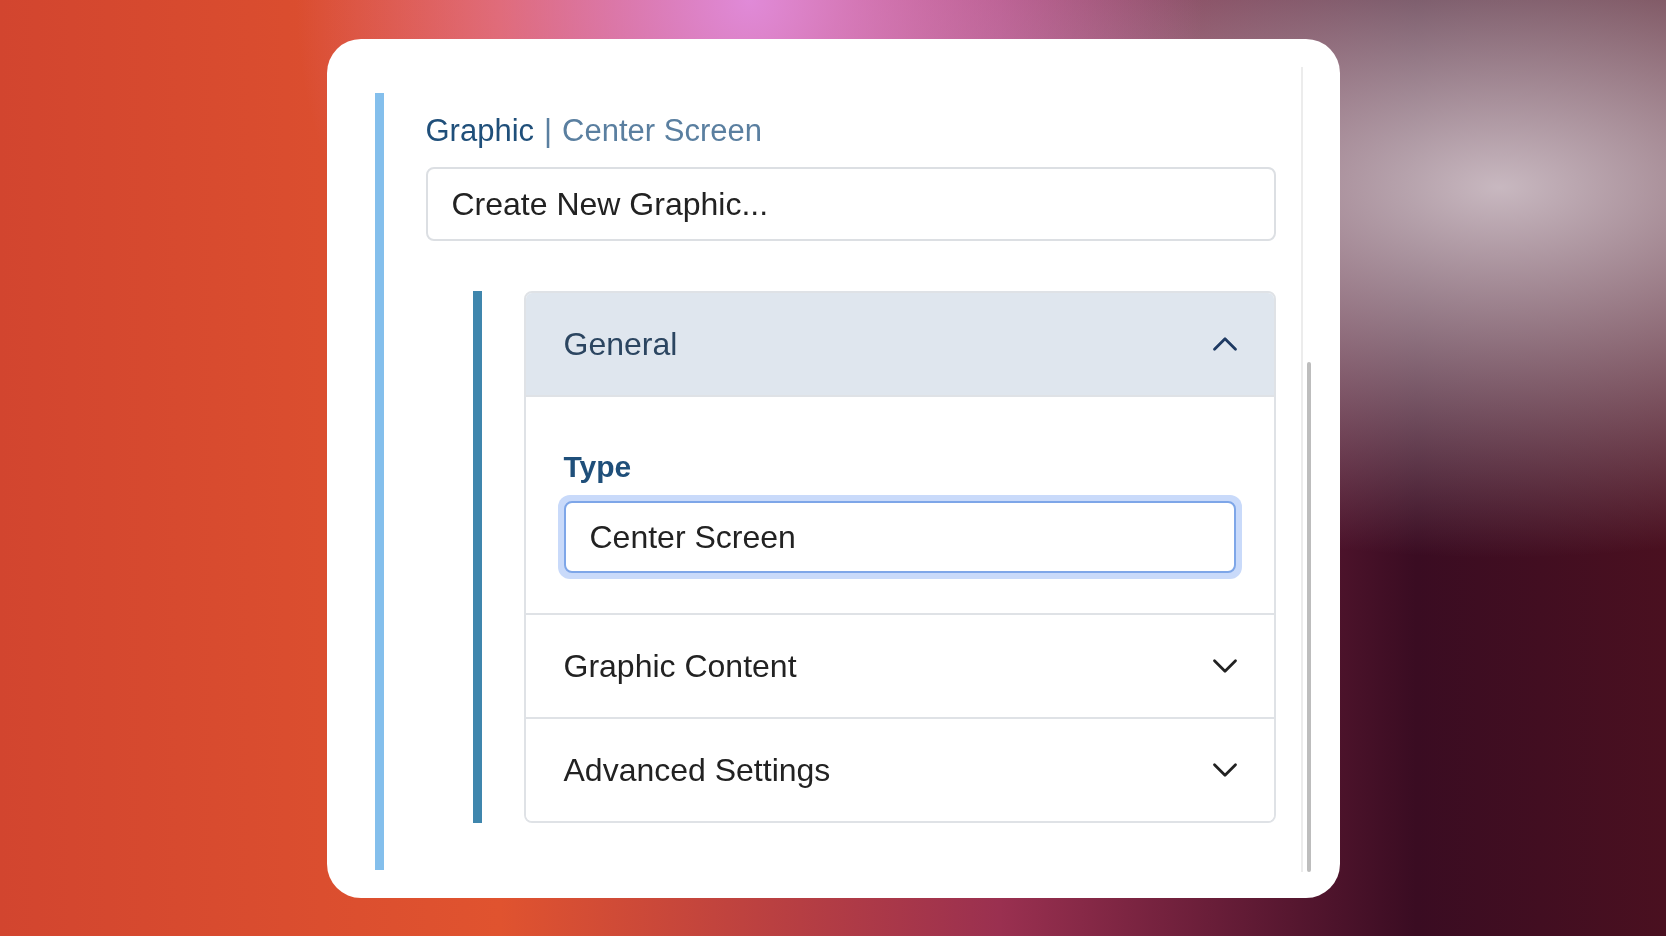 This screenshot has width=1666, height=936. Describe the element at coordinates (598, 466) in the screenshot. I see `field-label: Type` at that location.